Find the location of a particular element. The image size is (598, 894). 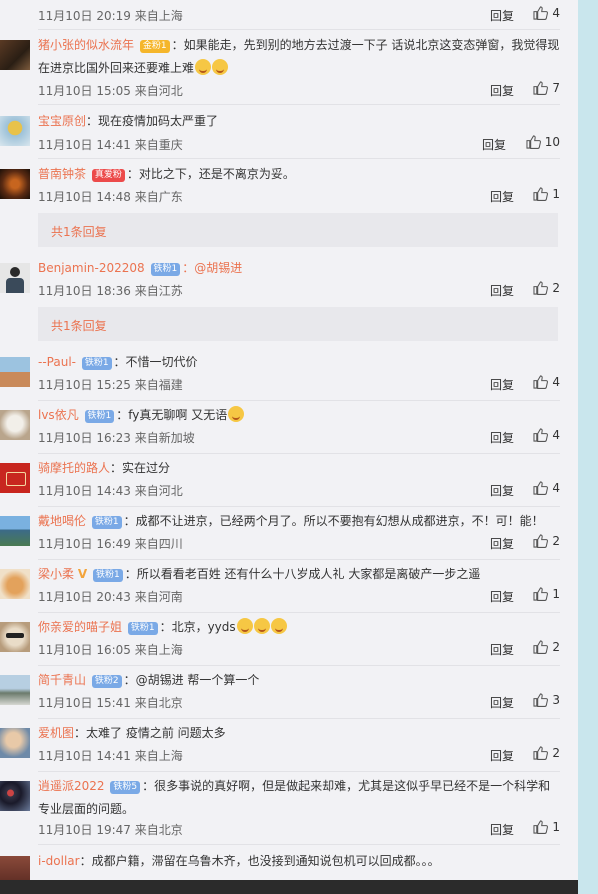

username-link: 你亲爱的喵子姐 is located at coordinates (80, 627).